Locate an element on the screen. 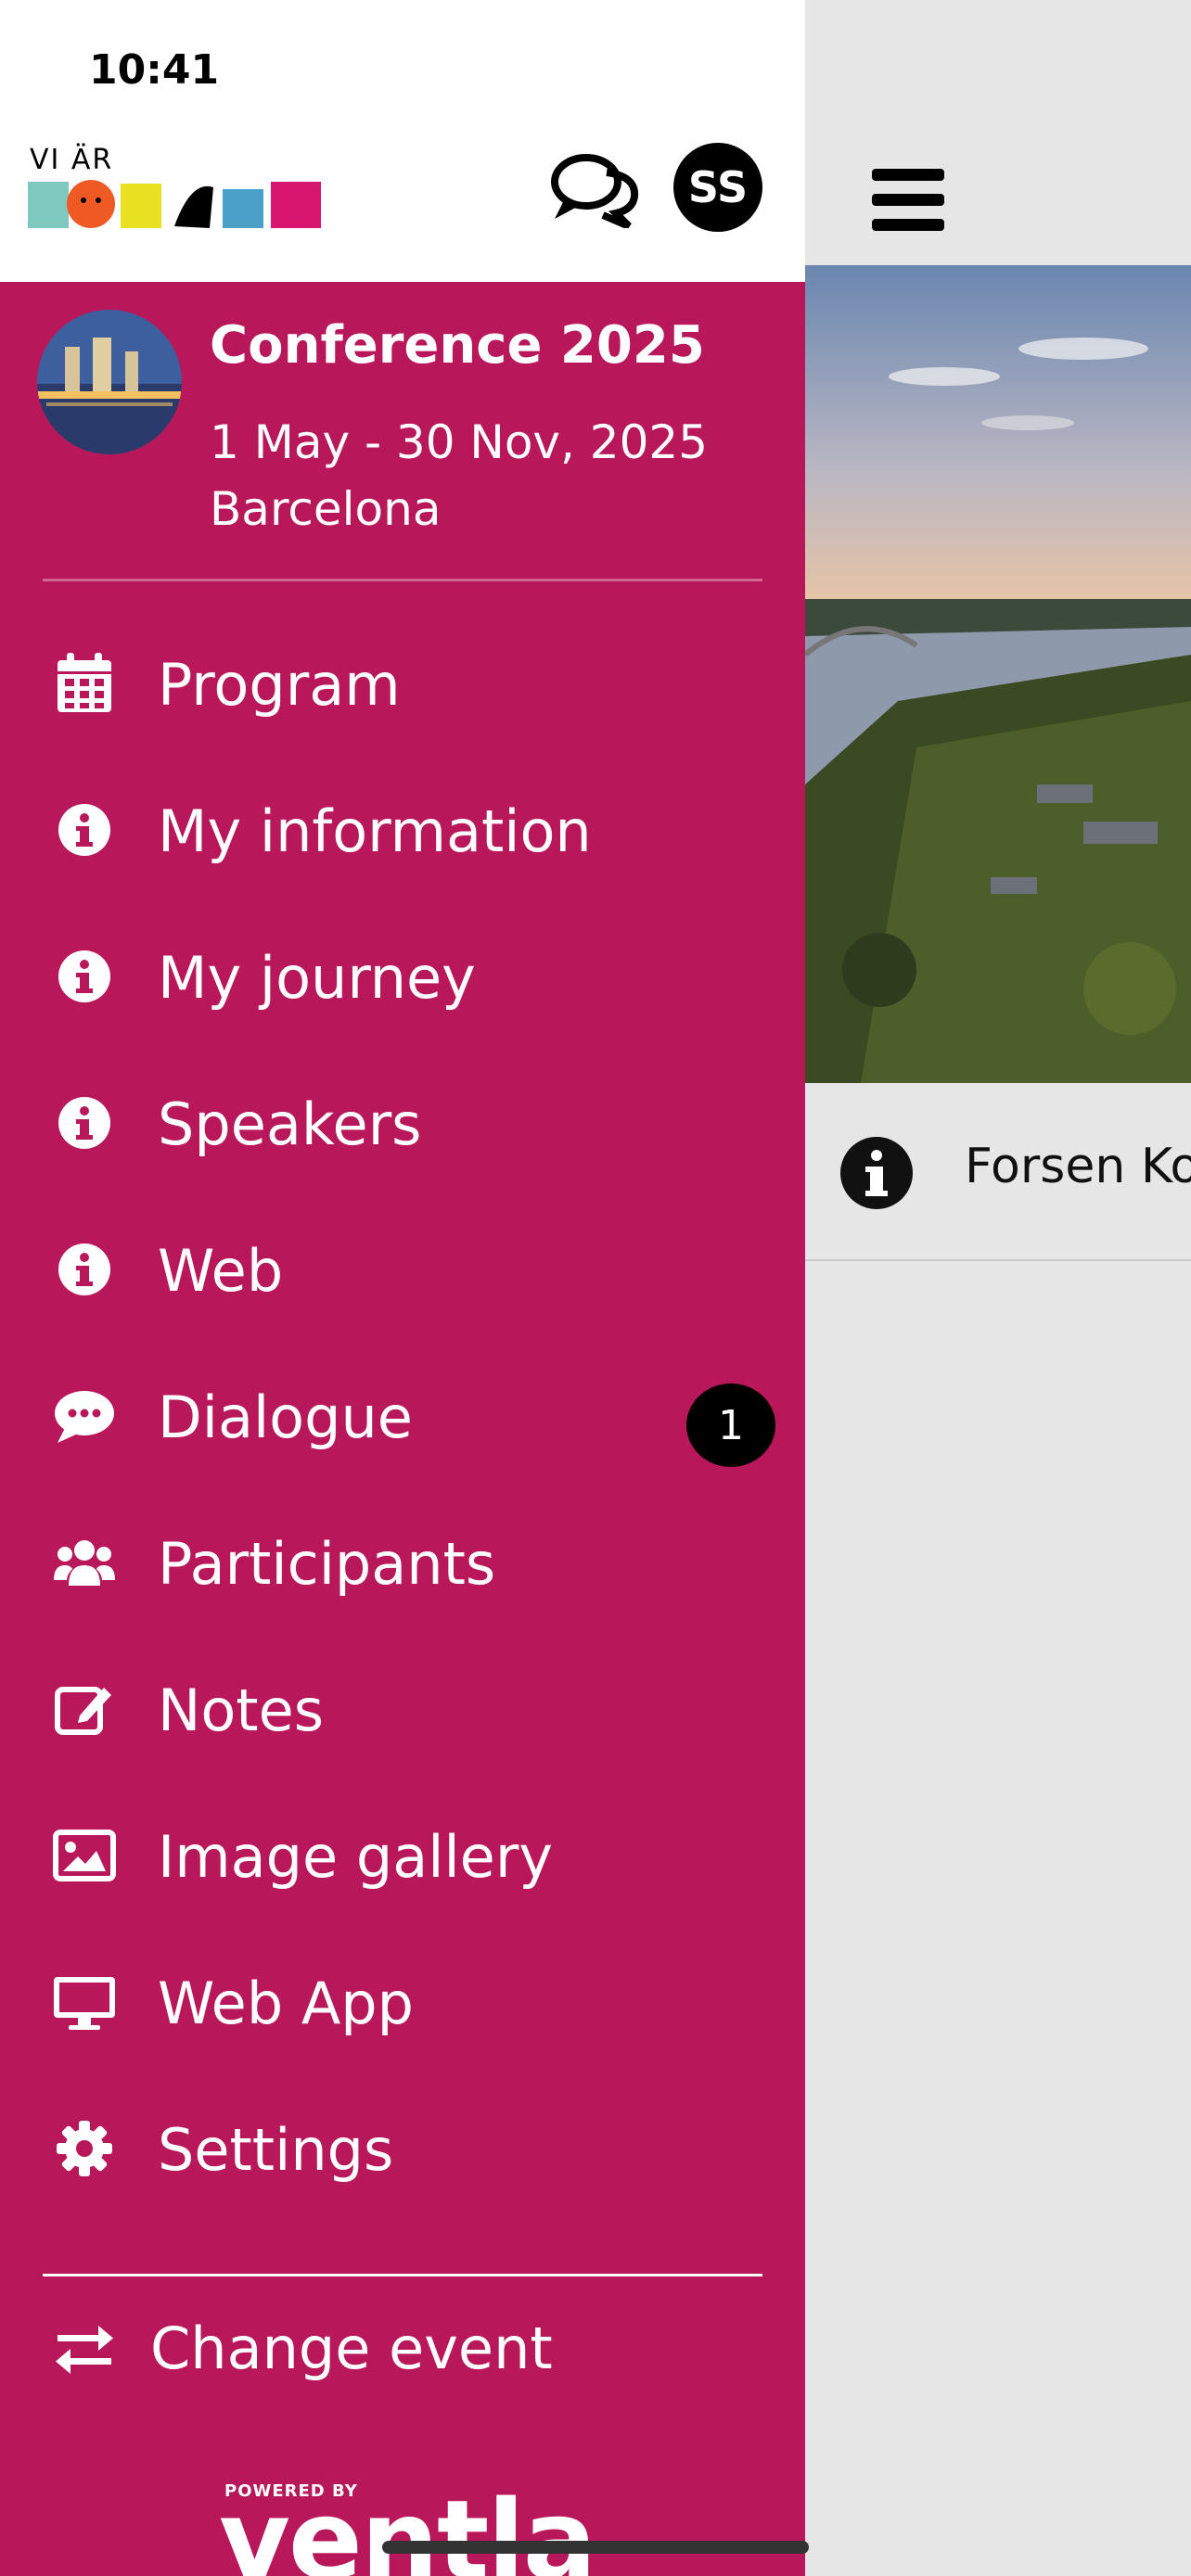 The image size is (1191, 2576). menu-item-label: Participants is located at coordinates (327, 1564).